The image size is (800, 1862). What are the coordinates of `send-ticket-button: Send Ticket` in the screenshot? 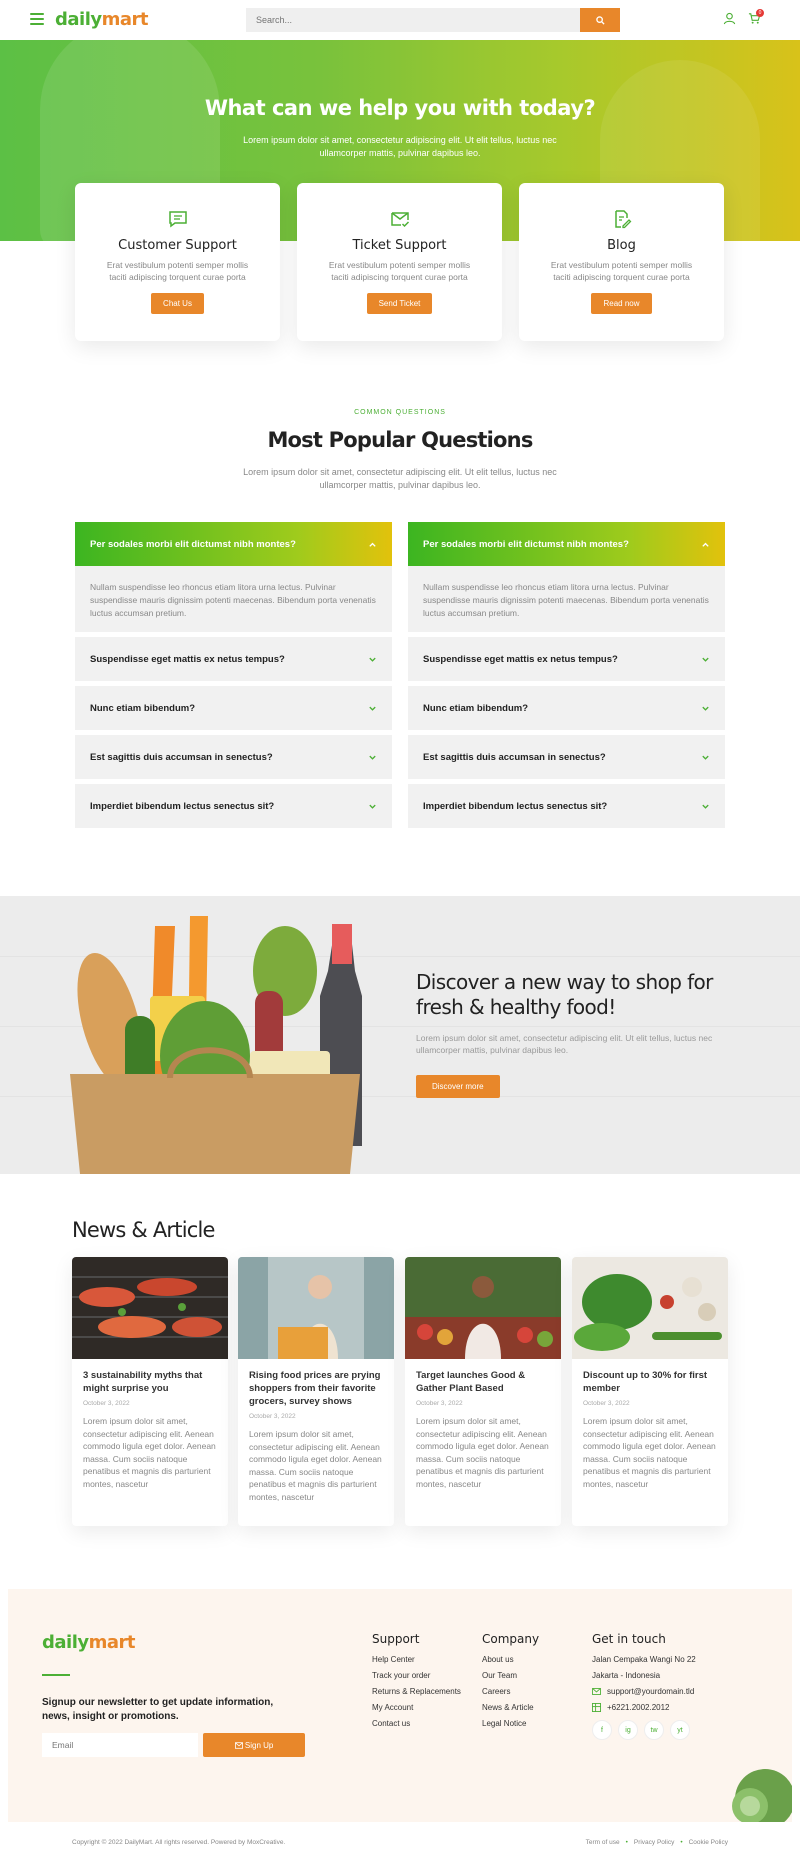 It's located at (399, 303).